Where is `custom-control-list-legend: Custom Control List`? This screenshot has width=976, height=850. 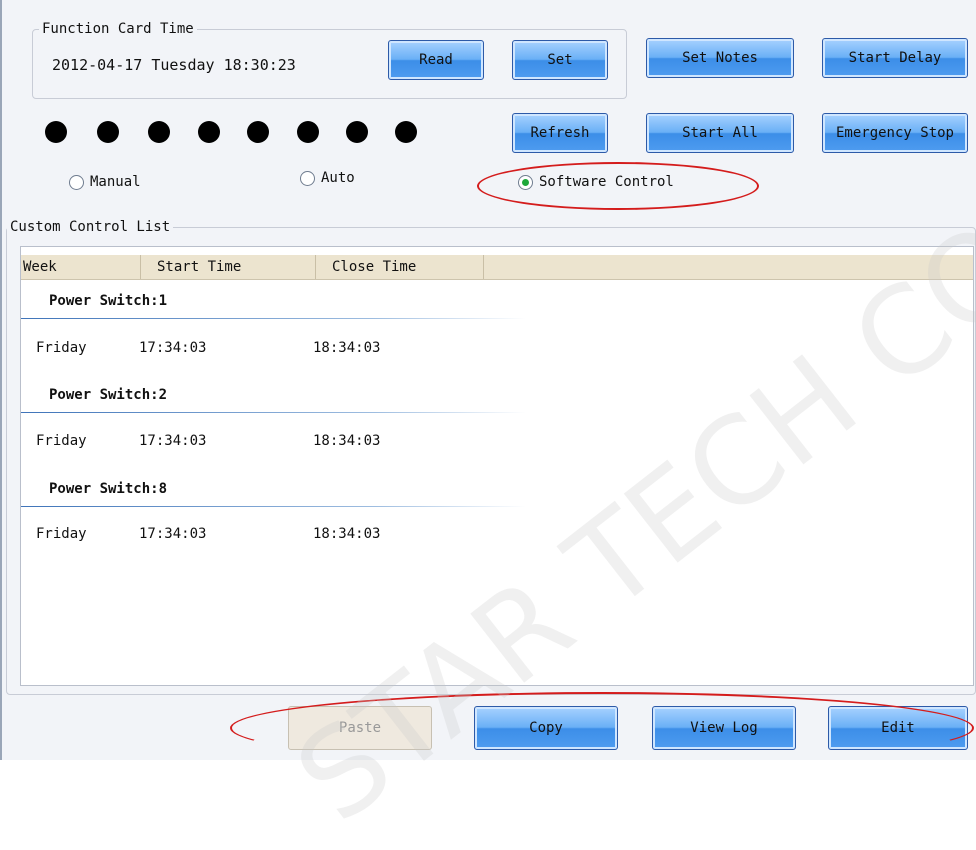 custom-control-list-legend: Custom Control List is located at coordinates (90, 227).